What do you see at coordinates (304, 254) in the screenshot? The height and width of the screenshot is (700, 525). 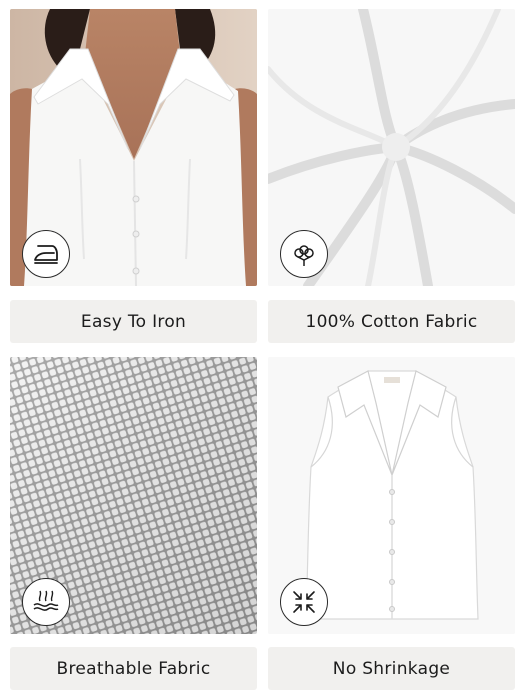 I see `cotton-icon` at bounding box center [304, 254].